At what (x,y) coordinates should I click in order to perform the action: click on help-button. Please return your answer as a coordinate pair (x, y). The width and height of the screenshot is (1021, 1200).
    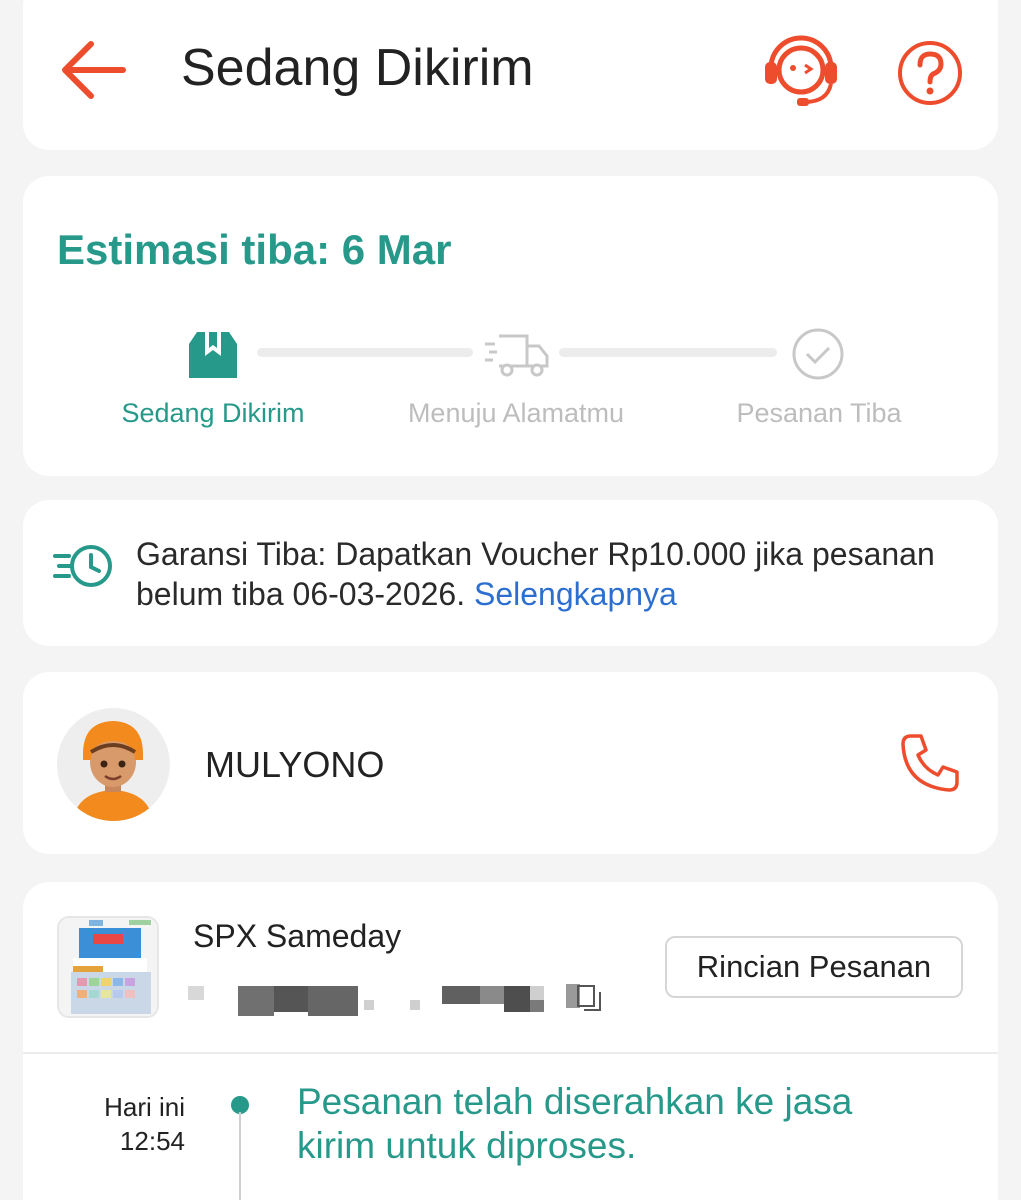
    Looking at the image, I should click on (930, 73).